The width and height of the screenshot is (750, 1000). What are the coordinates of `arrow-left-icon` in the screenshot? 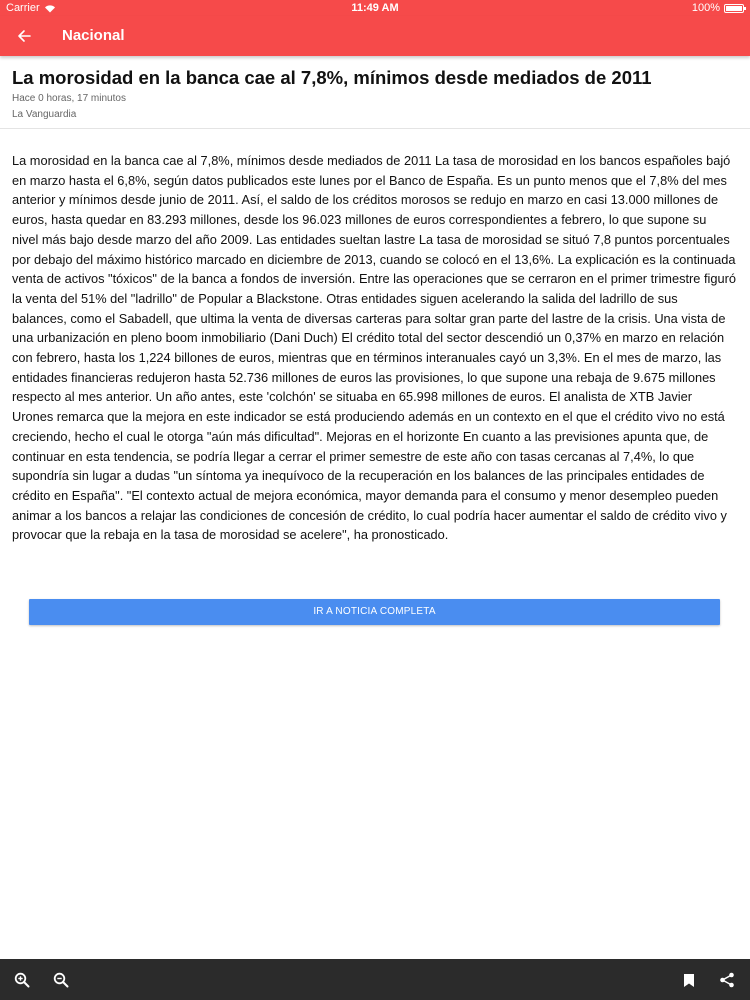 It's located at (24, 36).